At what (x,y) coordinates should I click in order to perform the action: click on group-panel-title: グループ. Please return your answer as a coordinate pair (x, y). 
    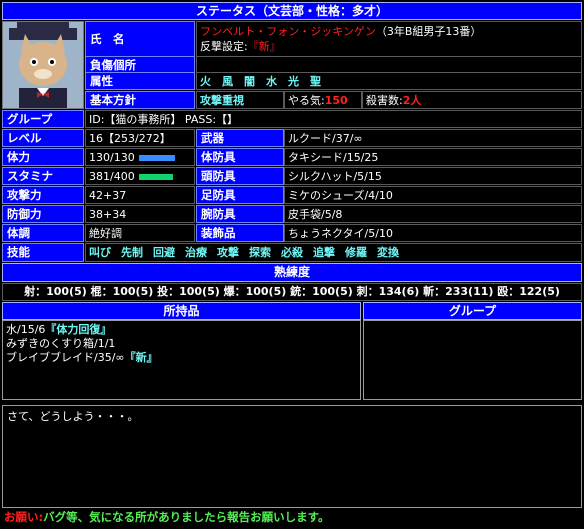
    Looking at the image, I should click on (472, 311).